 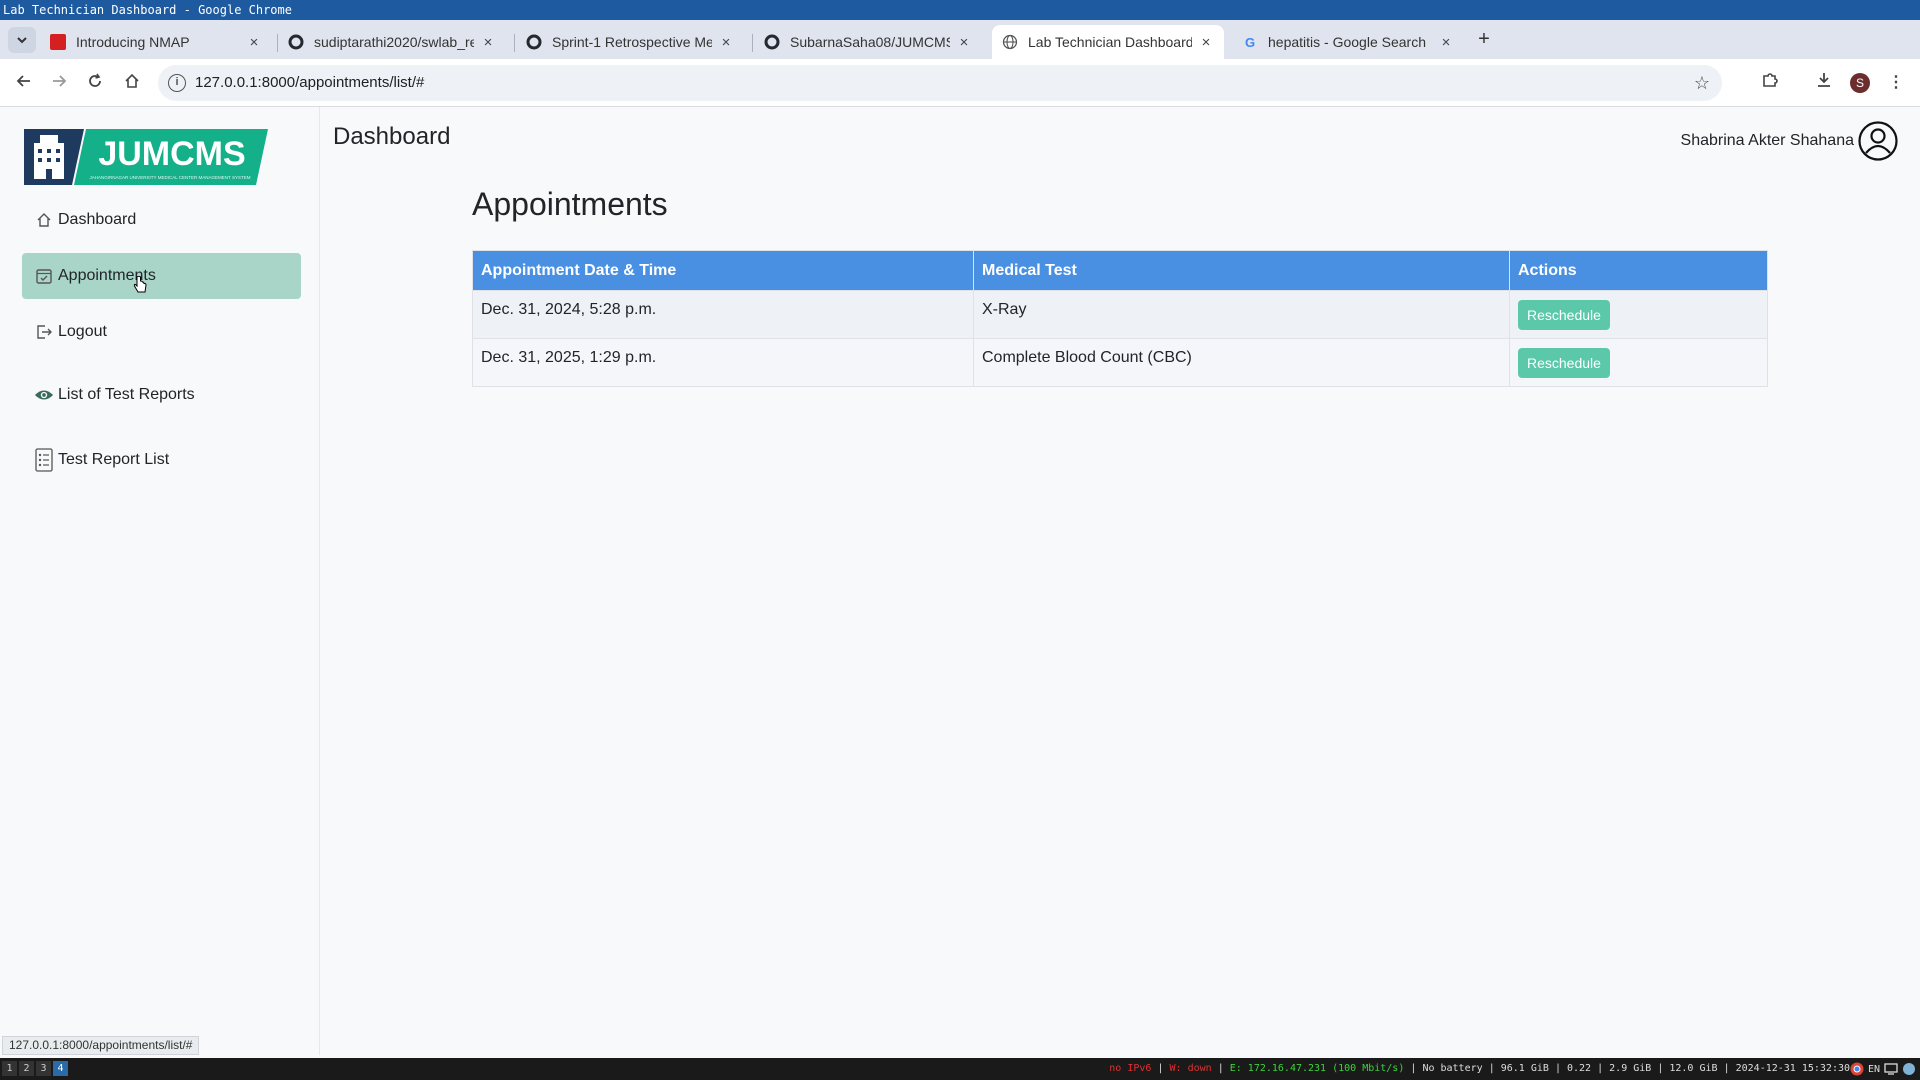 What do you see at coordinates (723, 362) in the screenshot?
I see `appointment-datetime-cell: Dec. 31, 2025, 1:29 p.m.` at bounding box center [723, 362].